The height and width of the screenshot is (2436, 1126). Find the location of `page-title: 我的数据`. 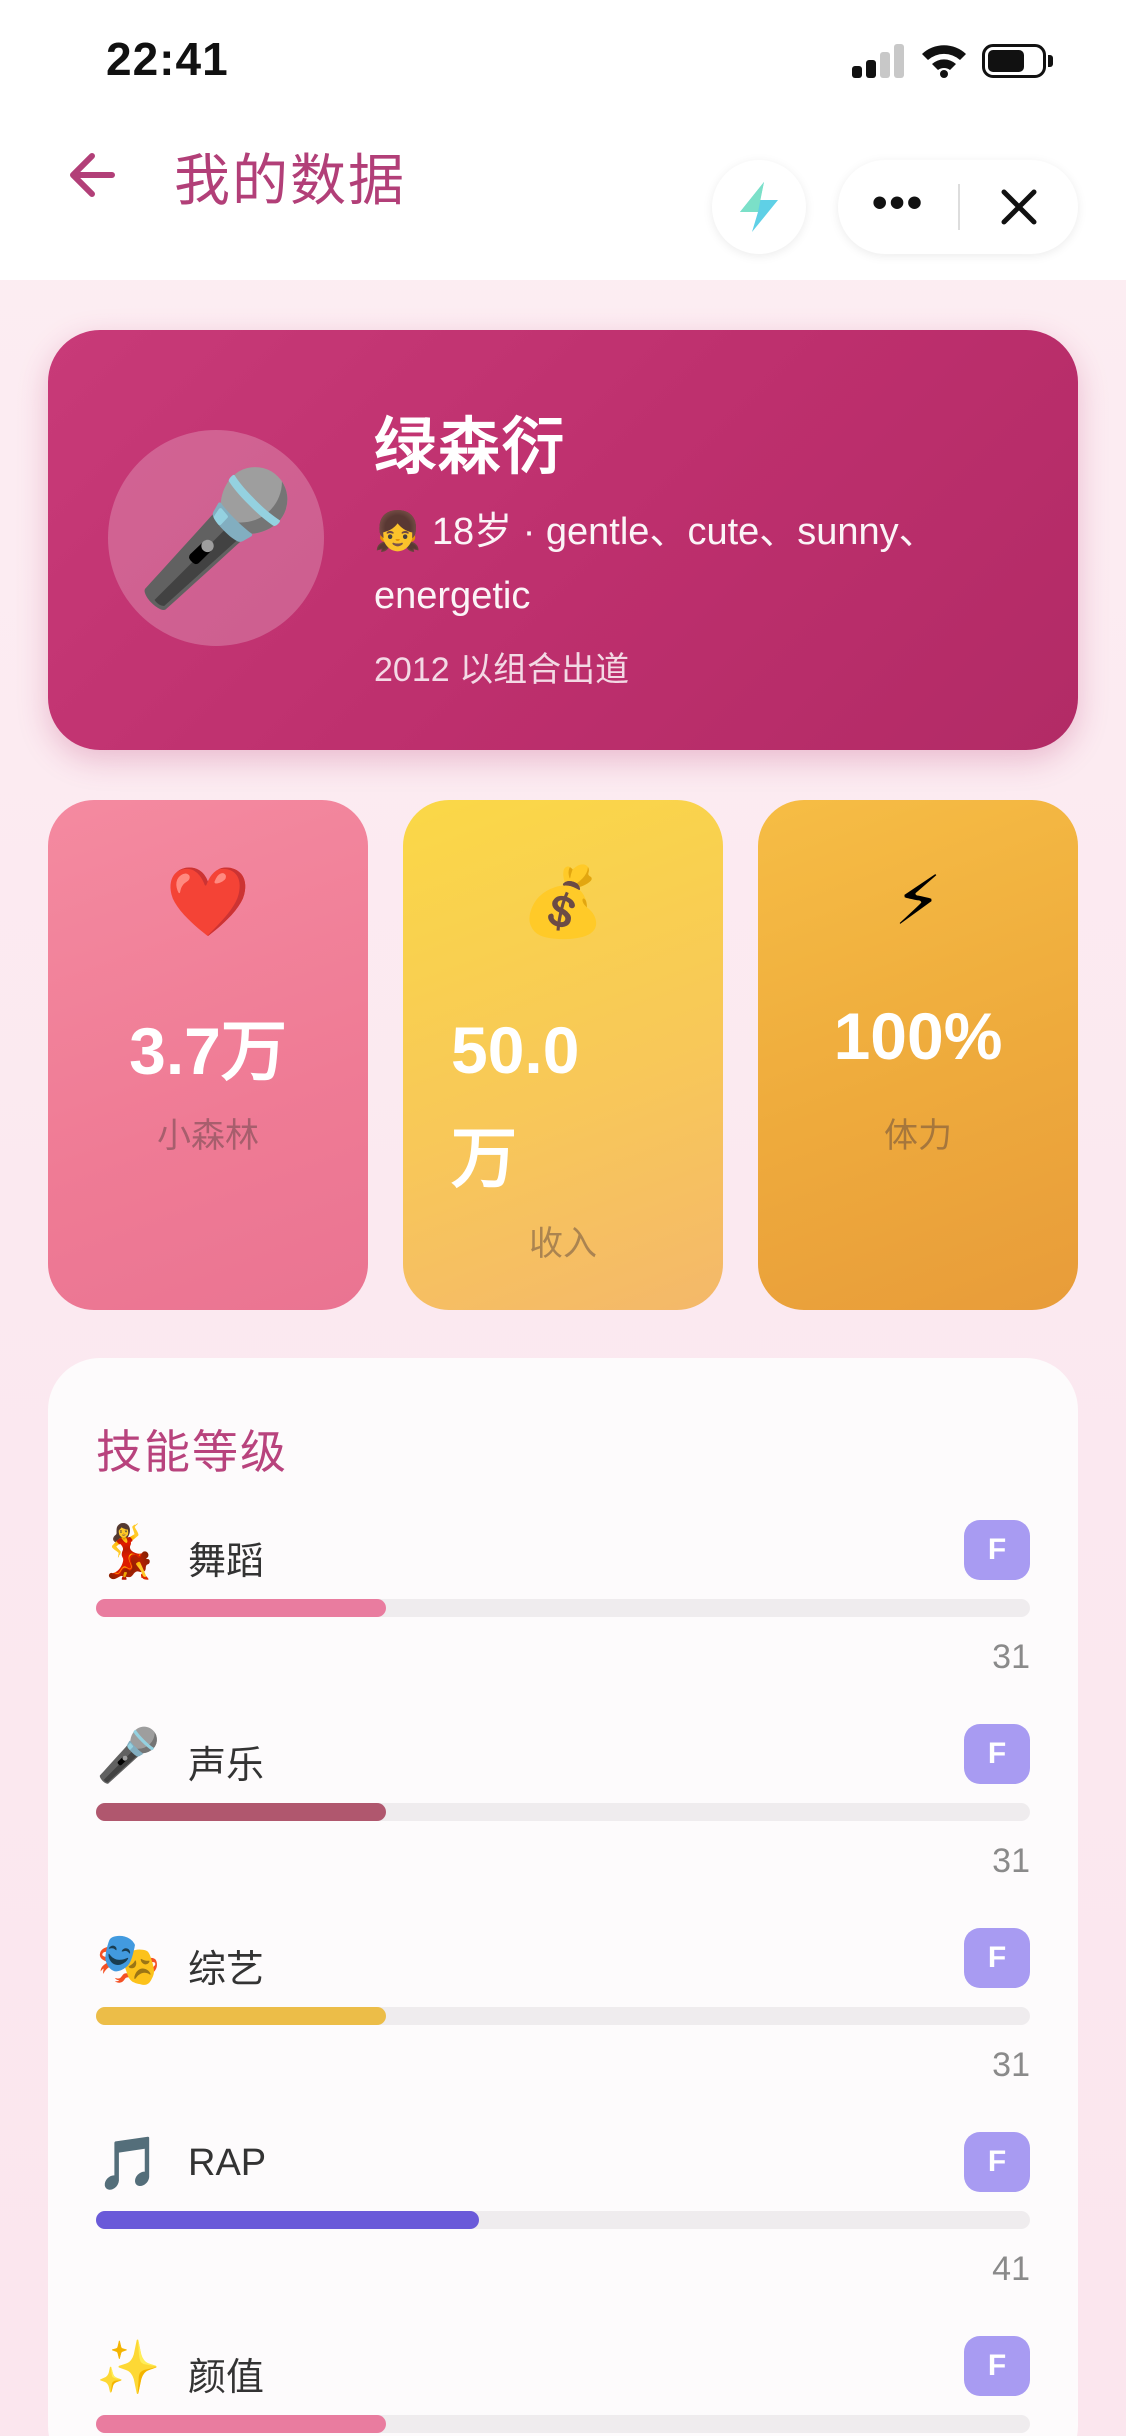

page-title: 我的数据 is located at coordinates (290, 180).